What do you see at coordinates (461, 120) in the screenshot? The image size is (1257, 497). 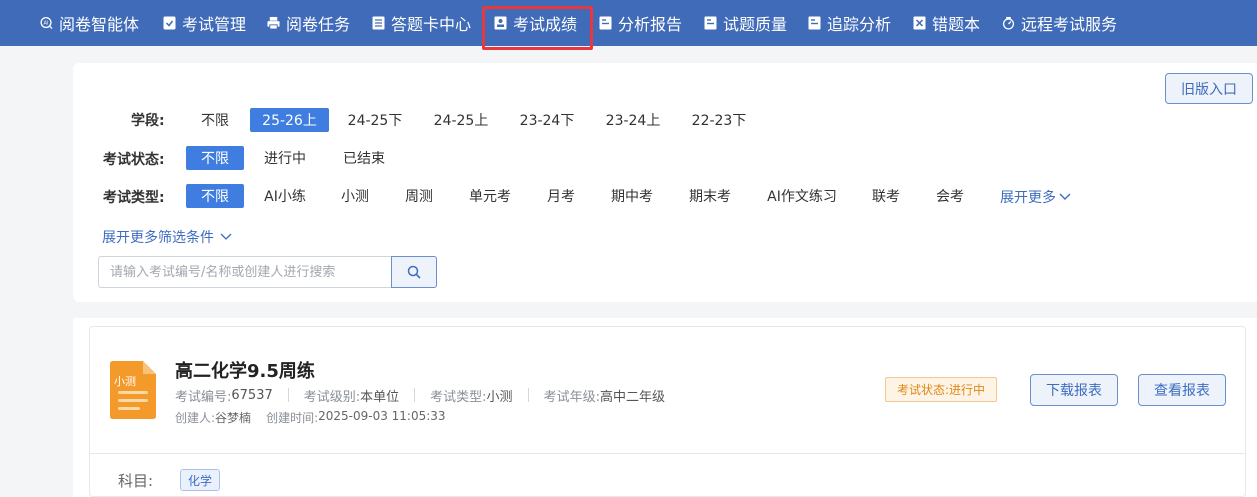 I see `stage-option-24-25-1: 24-25上` at bounding box center [461, 120].